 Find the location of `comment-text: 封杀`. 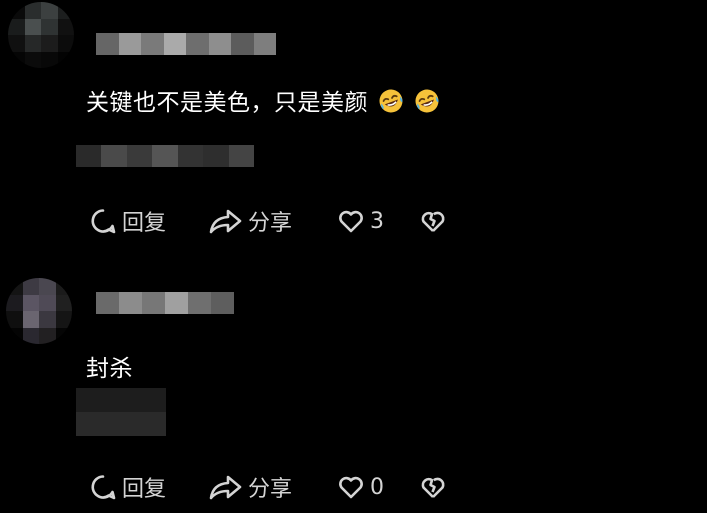

comment-text: 封杀 is located at coordinates (109, 369).